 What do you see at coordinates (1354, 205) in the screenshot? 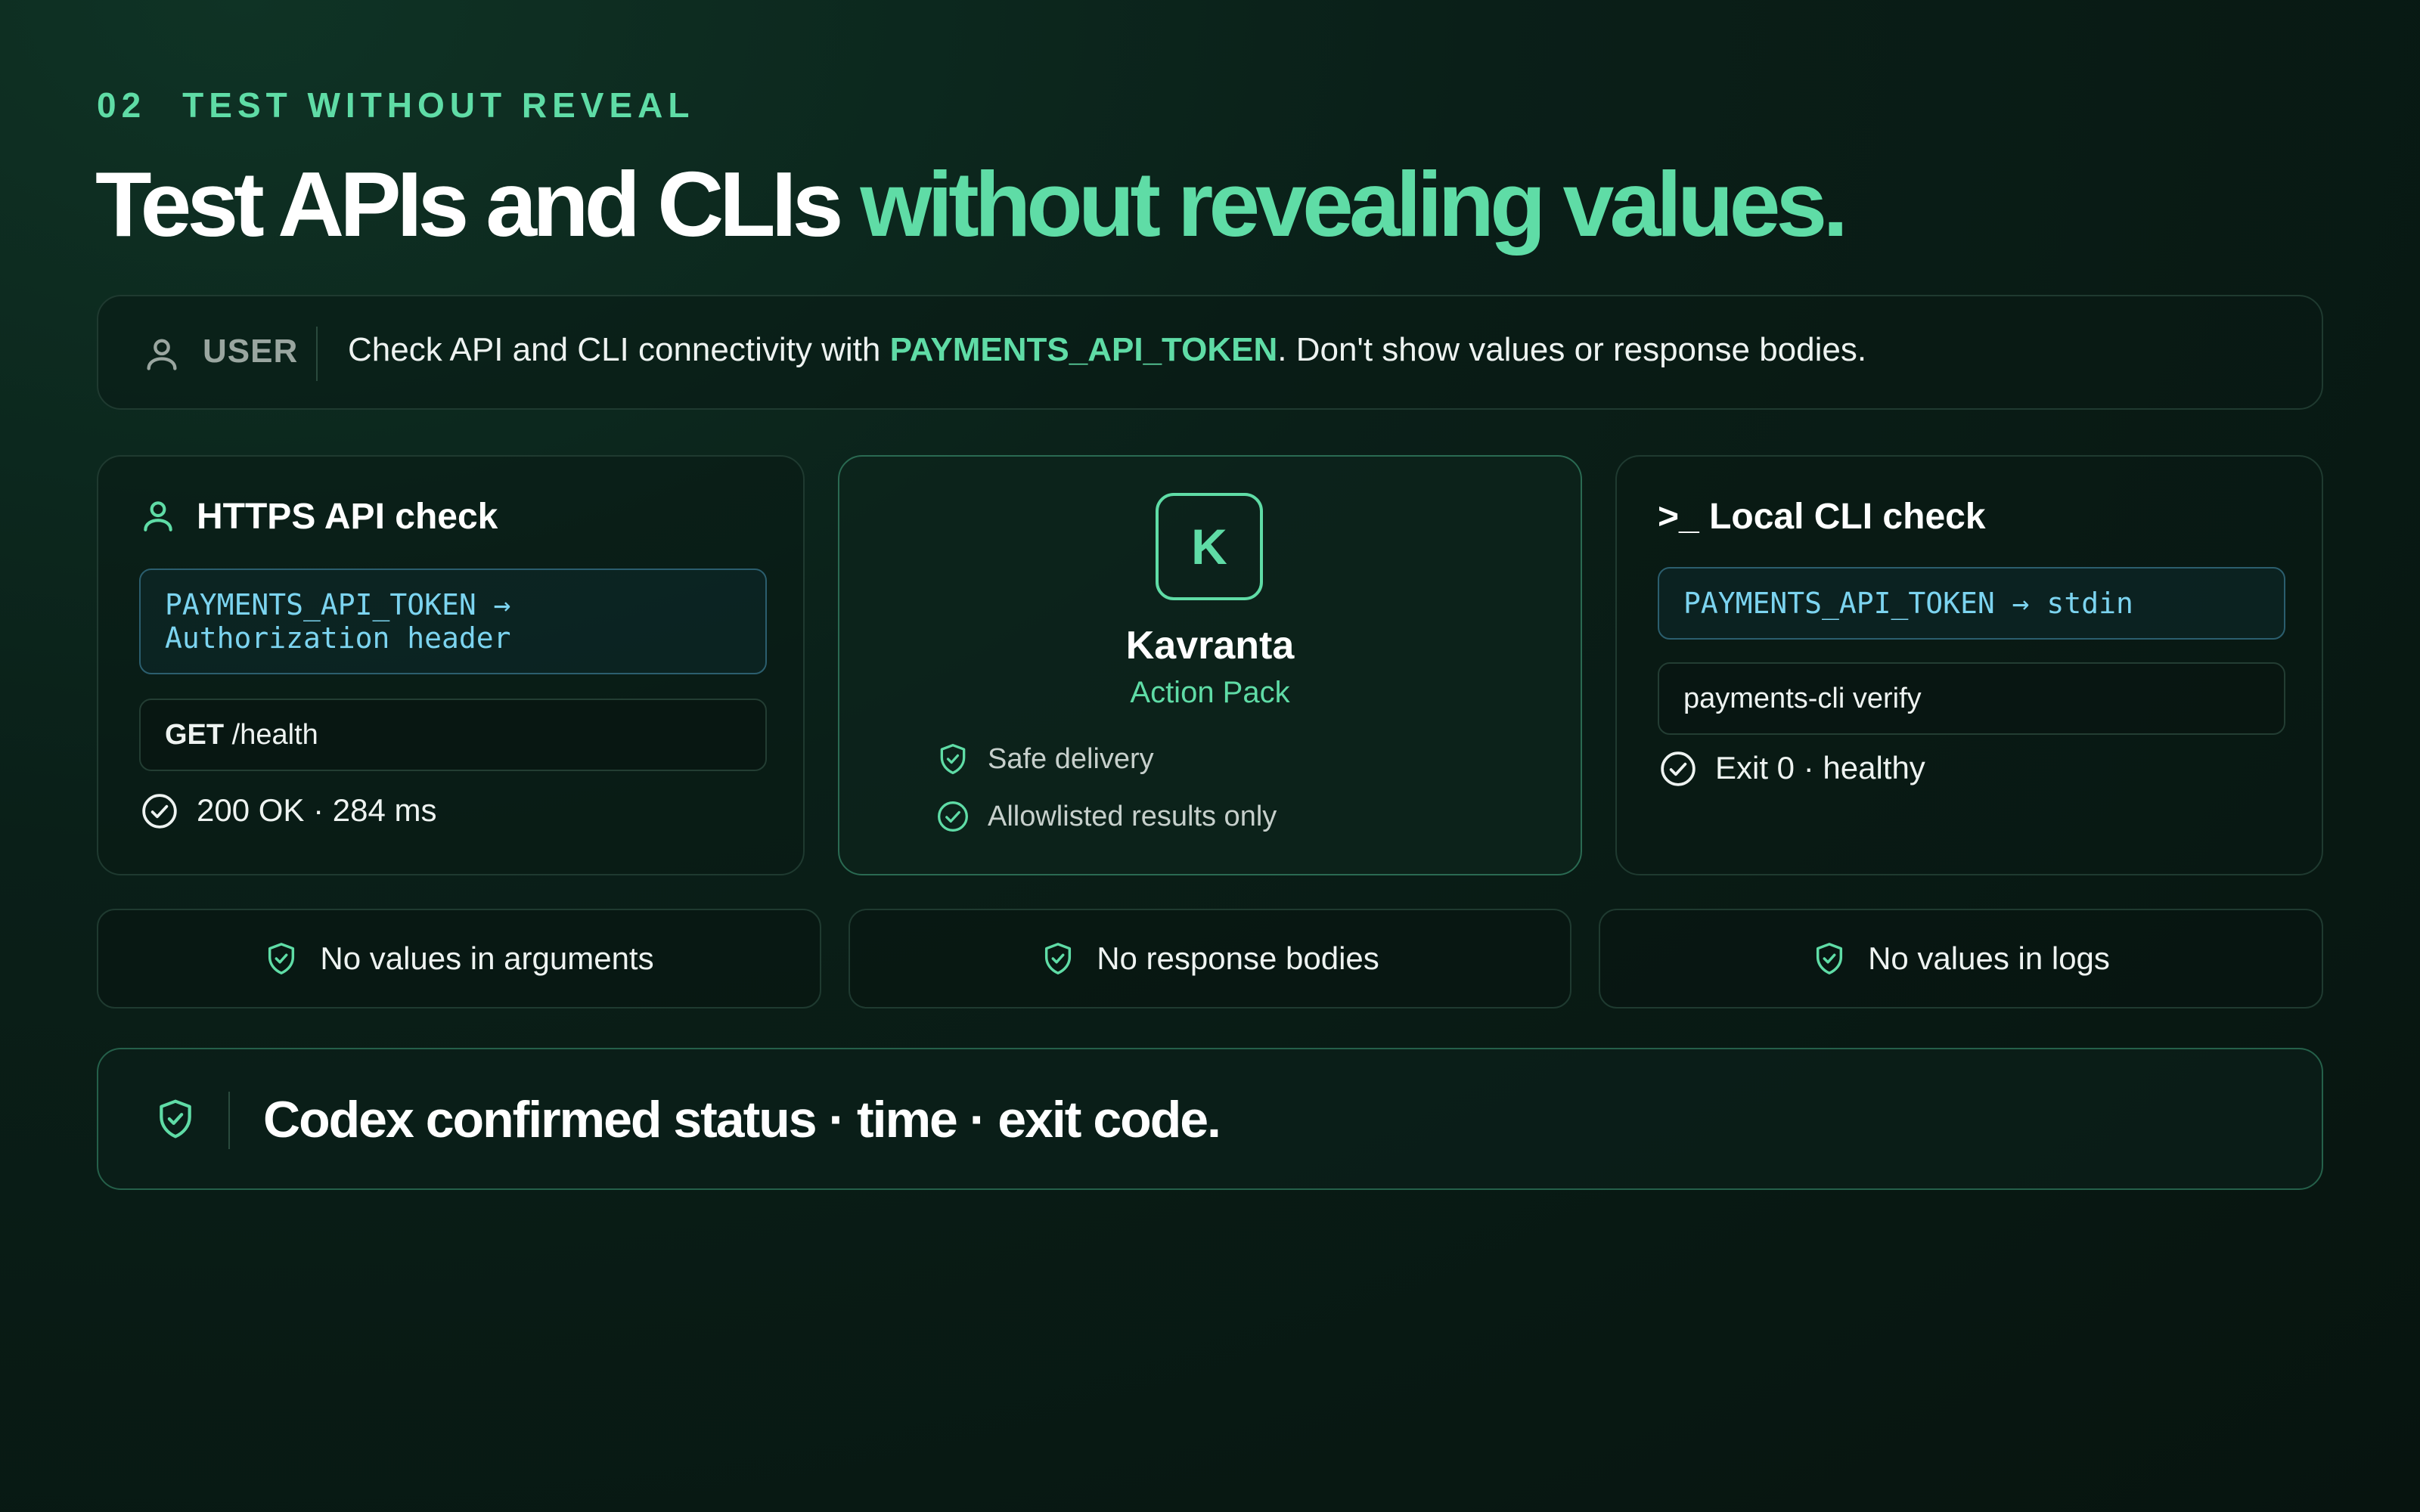
I see `title-accent: without revealing values.` at bounding box center [1354, 205].